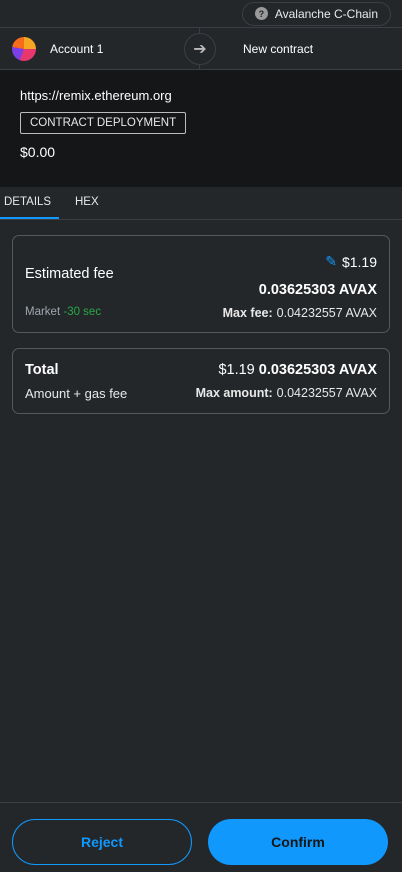 The image size is (402, 872). Describe the element at coordinates (77, 48) in the screenshot. I see `sender-account-name: Account 1` at that location.